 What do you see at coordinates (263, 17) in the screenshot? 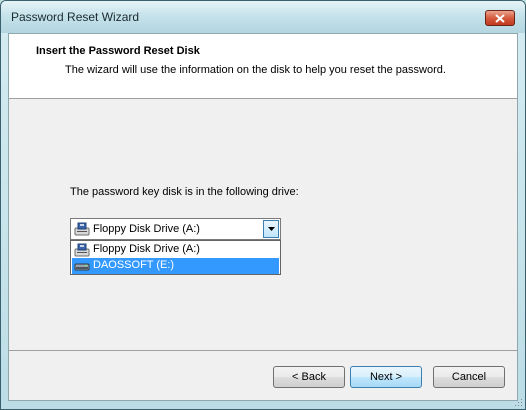
I see `title-bar: Password Reset Wizard` at bounding box center [263, 17].